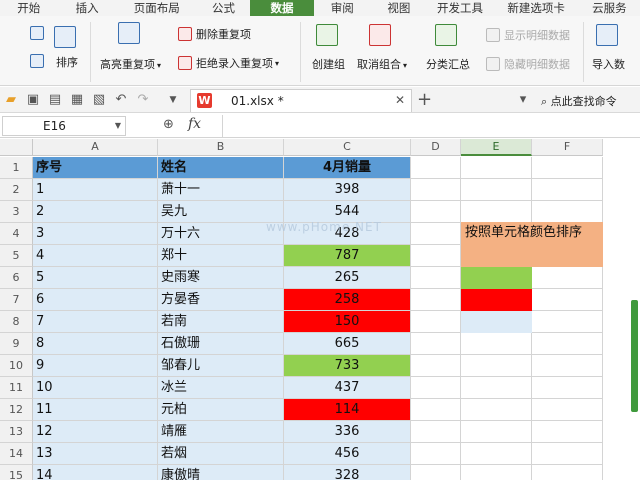 This screenshot has width=640, height=480. Describe the element at coordinates (535, 8) in the screenshot. I see `tab-8: 新建选项卡` at that location.